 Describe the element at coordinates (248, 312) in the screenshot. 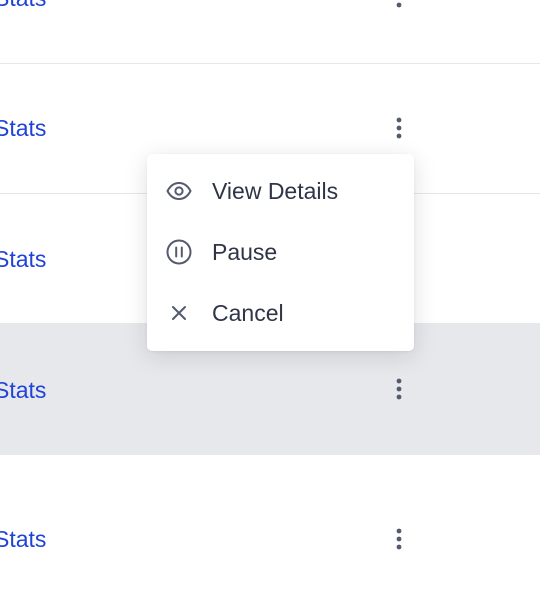

I see `menu-item-label: Cancel` at that location.